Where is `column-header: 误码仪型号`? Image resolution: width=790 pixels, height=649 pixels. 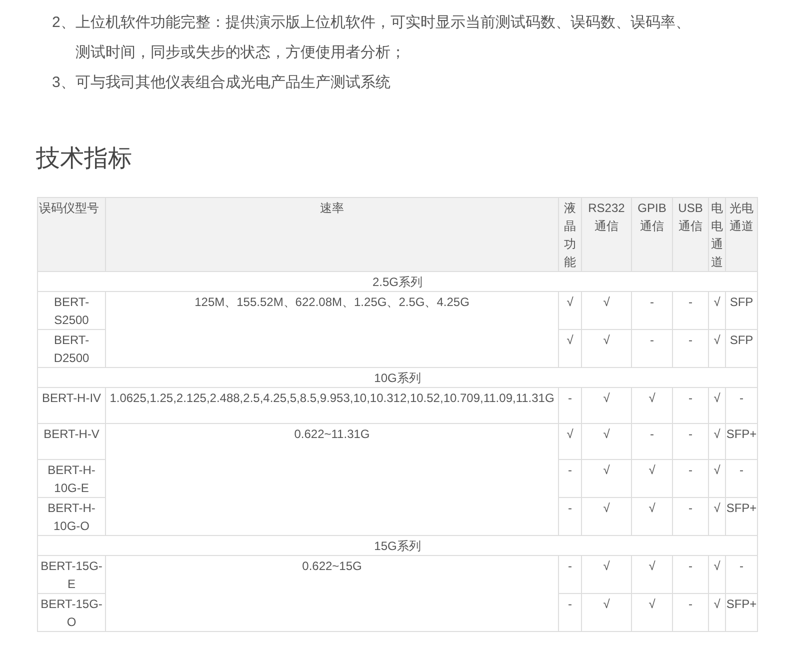
column-header: 误码仪型号 is located at coordinates (72, 235).